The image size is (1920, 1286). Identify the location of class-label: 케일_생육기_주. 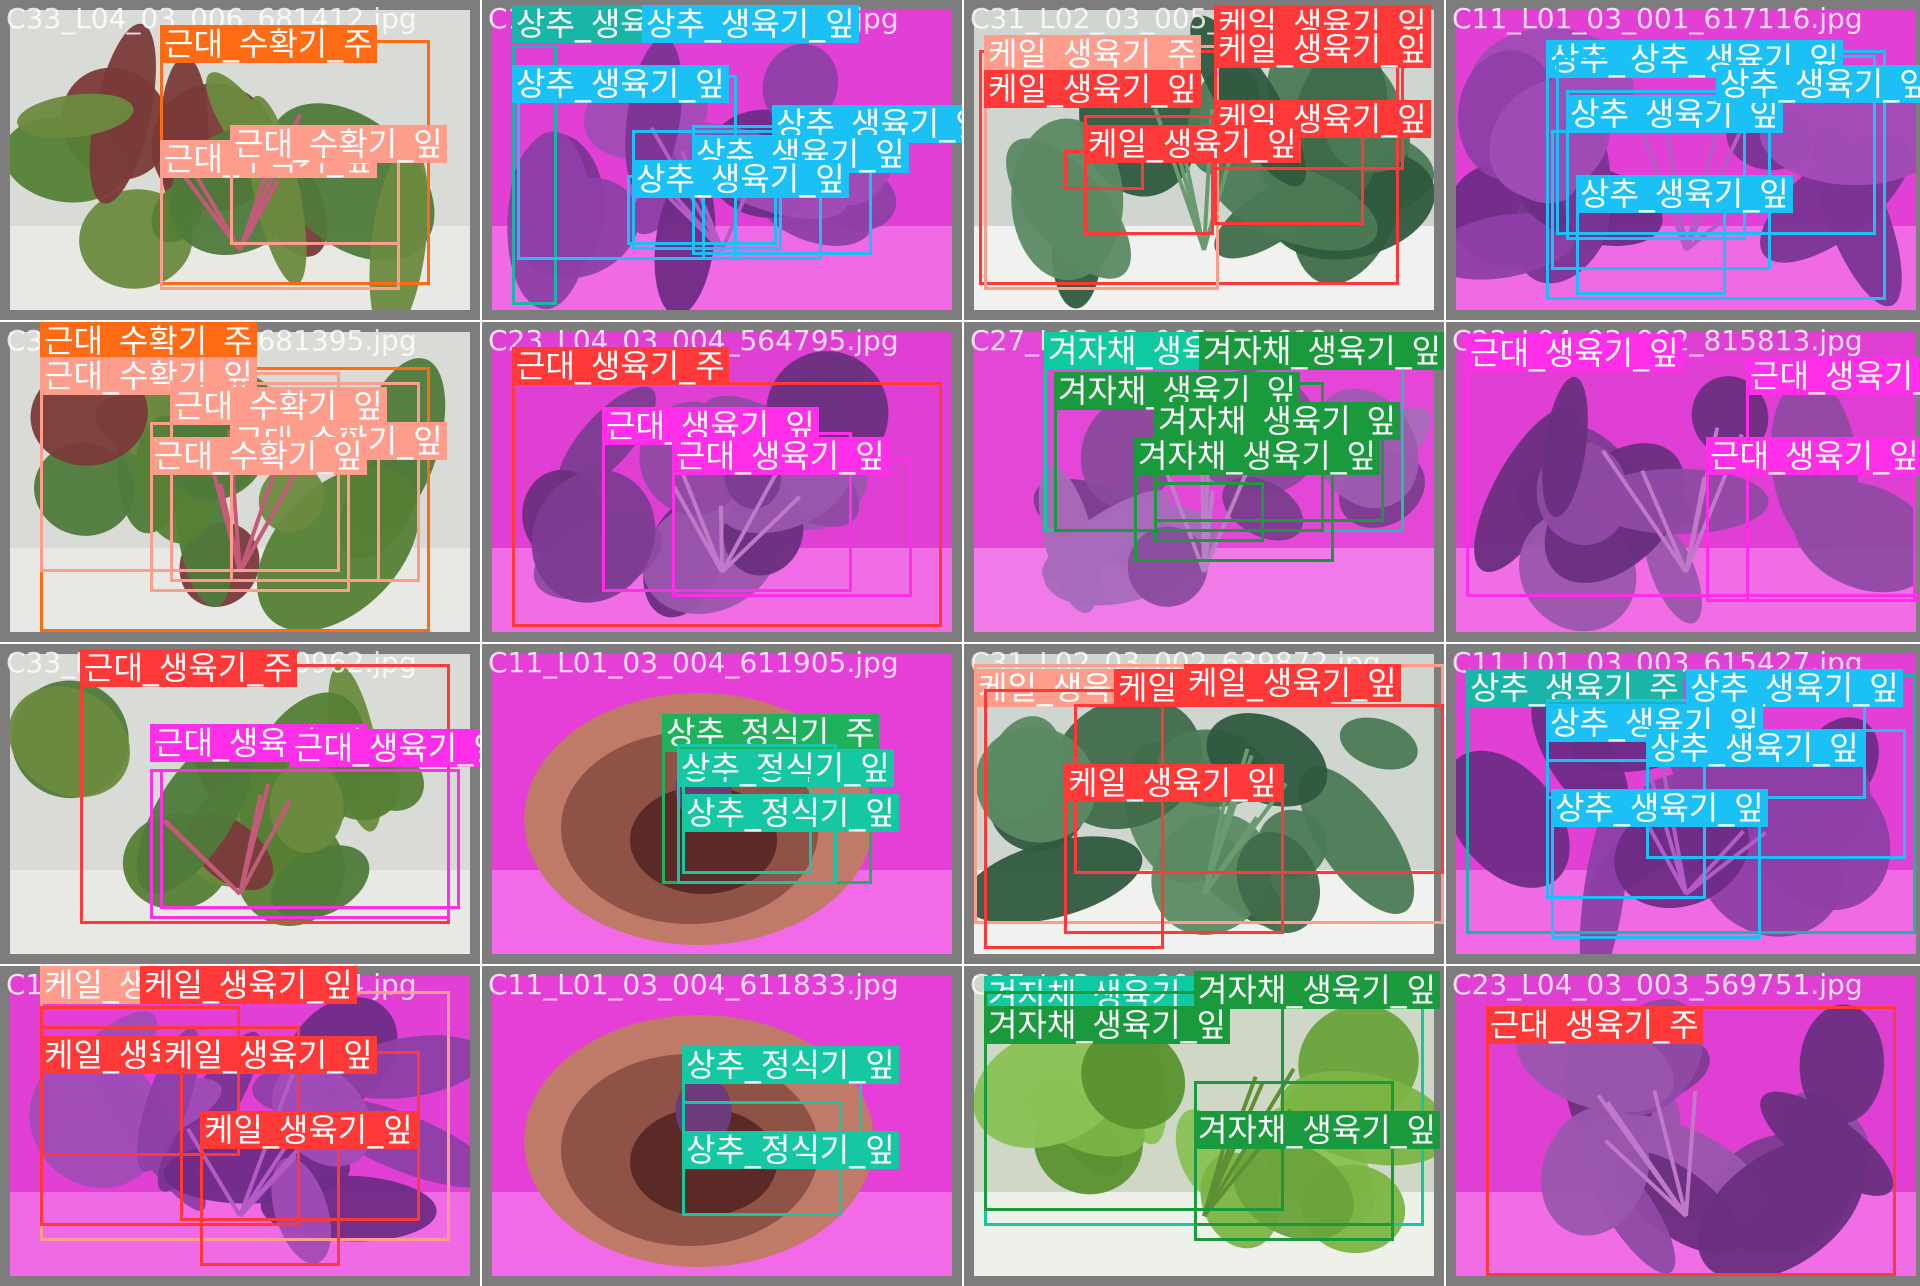
(1092, 54).